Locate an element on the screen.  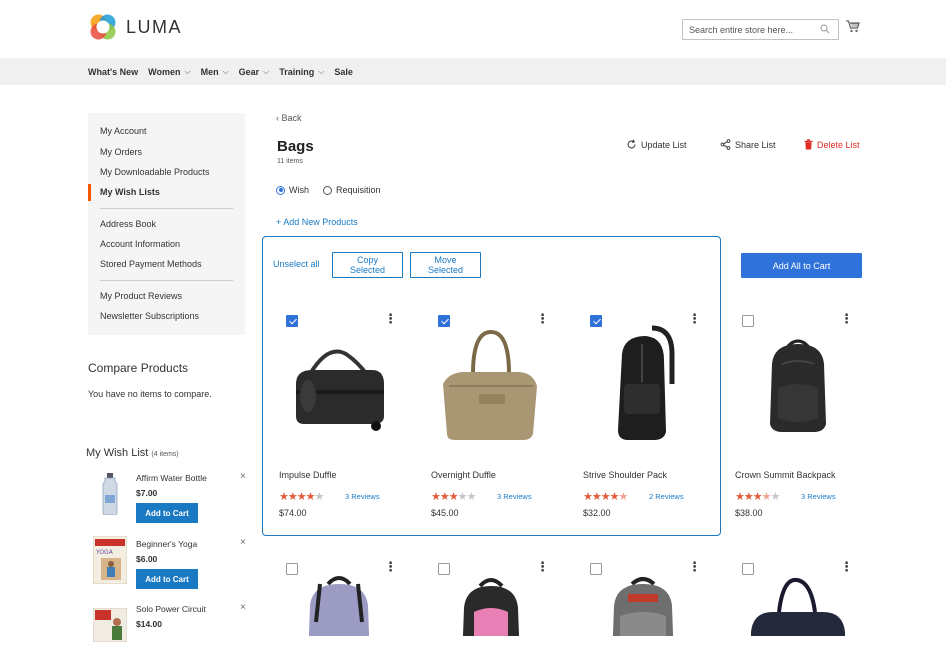
dvd-cover-icon is located at coordinates (110, 625).